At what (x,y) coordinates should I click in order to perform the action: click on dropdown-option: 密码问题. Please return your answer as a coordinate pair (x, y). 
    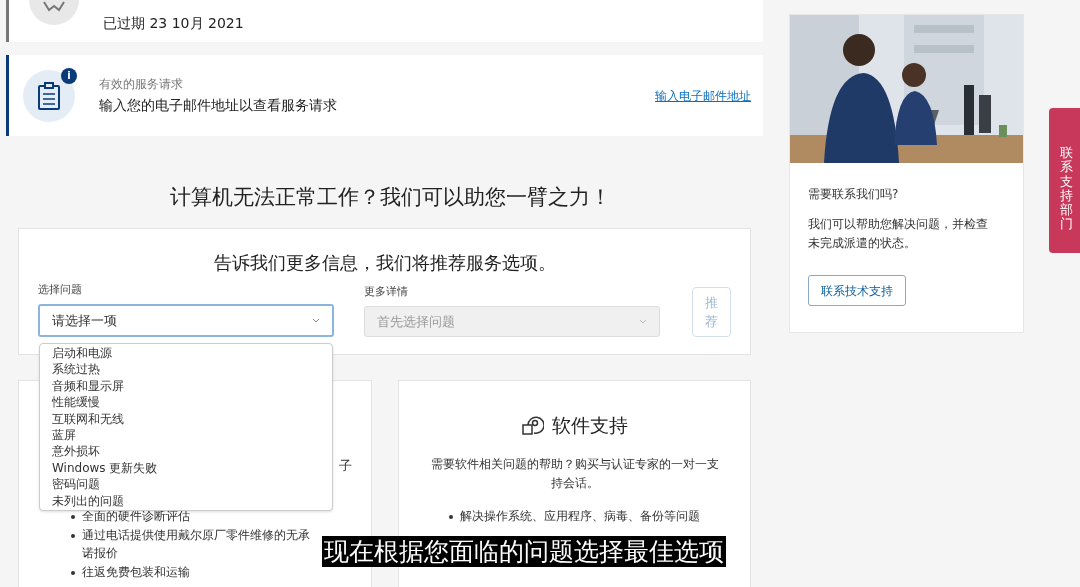
    Looking at the image, I should click on (192, 484).